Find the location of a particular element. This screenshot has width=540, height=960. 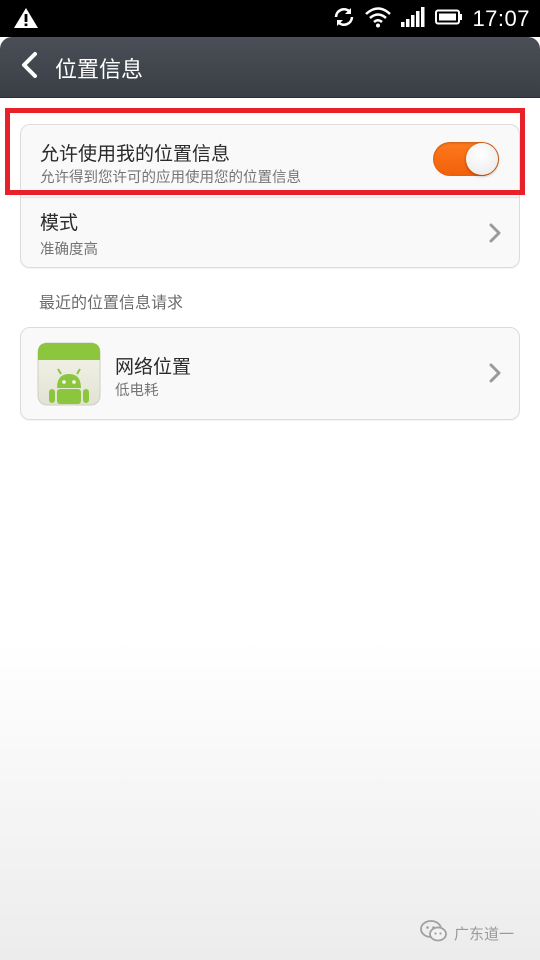

recent-requests-header: 最近的位置信息请求 is located at coordinates (111, 302).